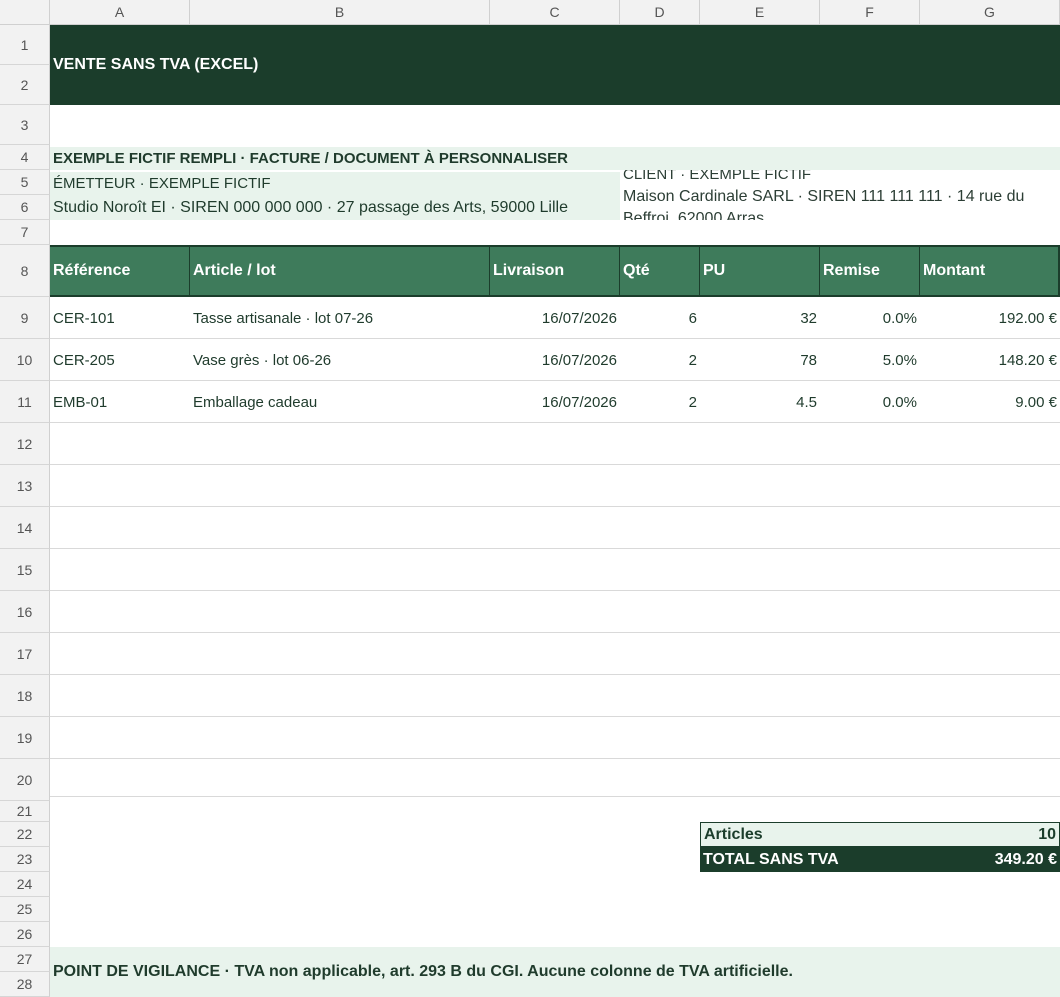  Describe the element at coordinates (25, 125) in the screenshot. I see `row-header-3: 3` at that location.